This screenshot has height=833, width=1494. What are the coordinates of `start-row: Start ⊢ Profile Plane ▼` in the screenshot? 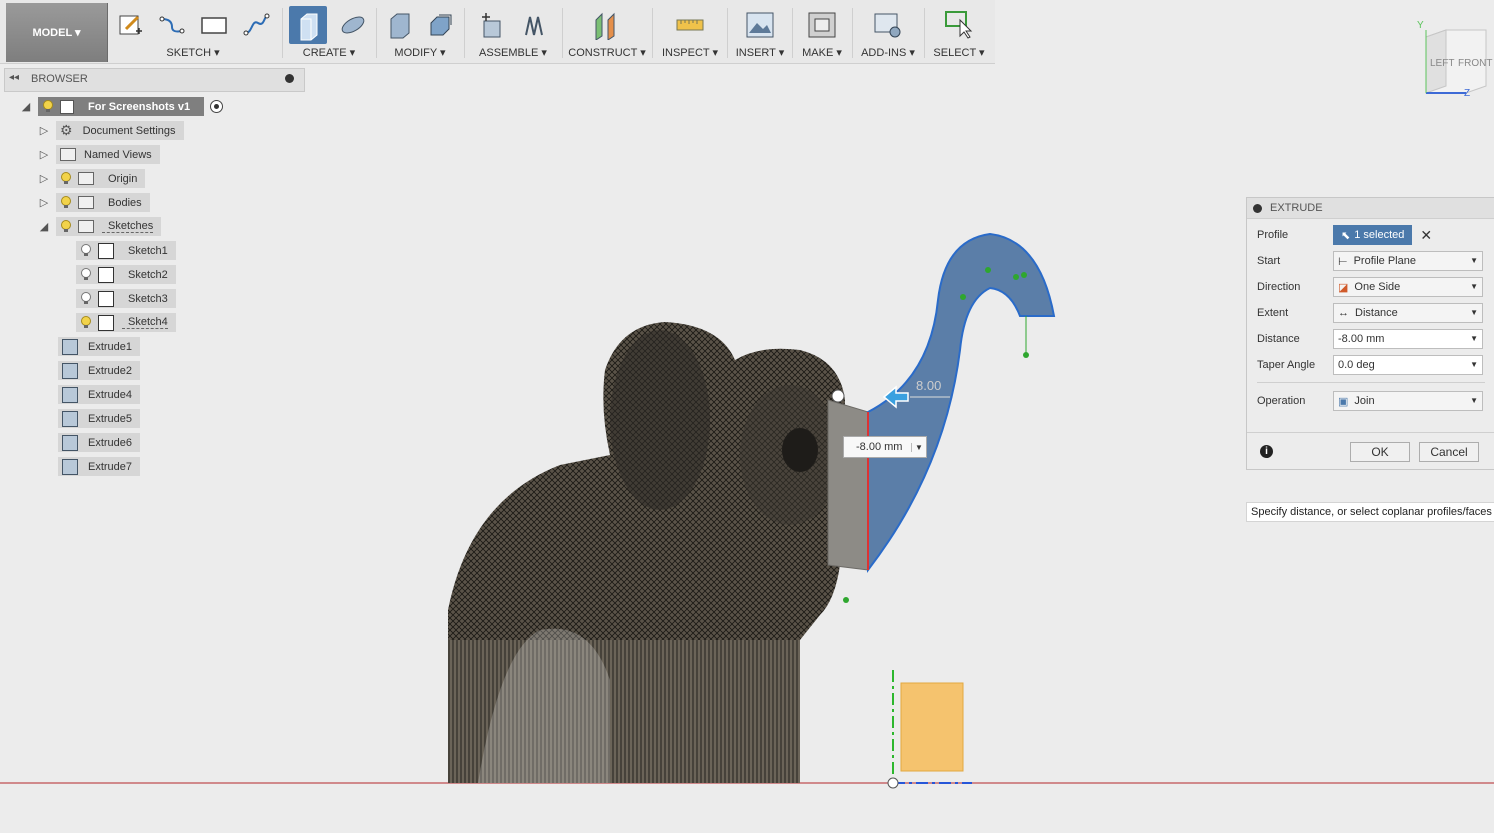 It's located at (1371, 261).